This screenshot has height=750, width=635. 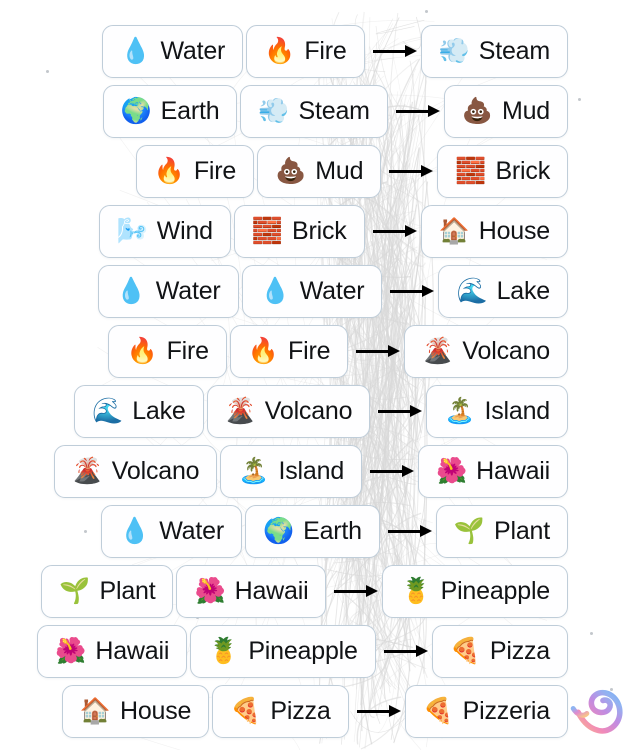 I want to click on craft-card-input_b: 🌺 Hawaii, so click(x=251, y=591).